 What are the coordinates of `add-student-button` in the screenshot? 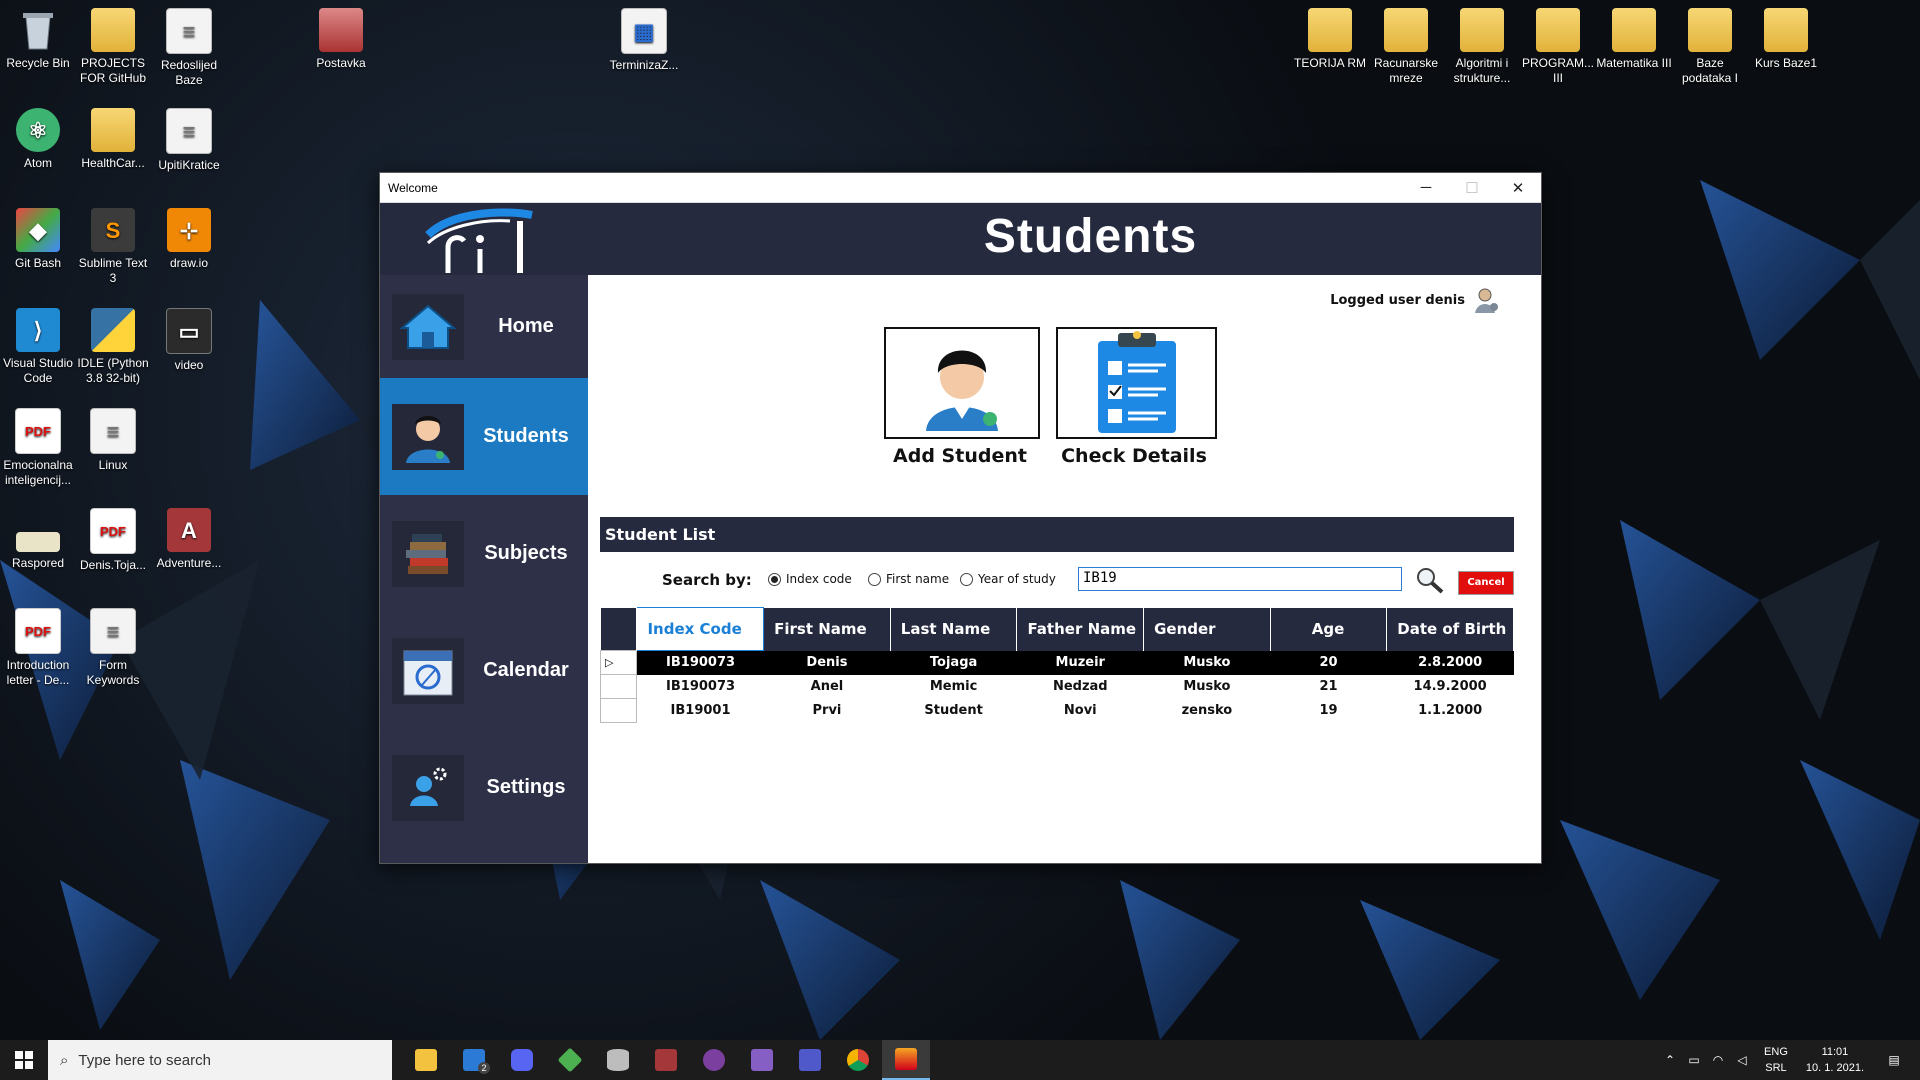 It's located at (962, 383).